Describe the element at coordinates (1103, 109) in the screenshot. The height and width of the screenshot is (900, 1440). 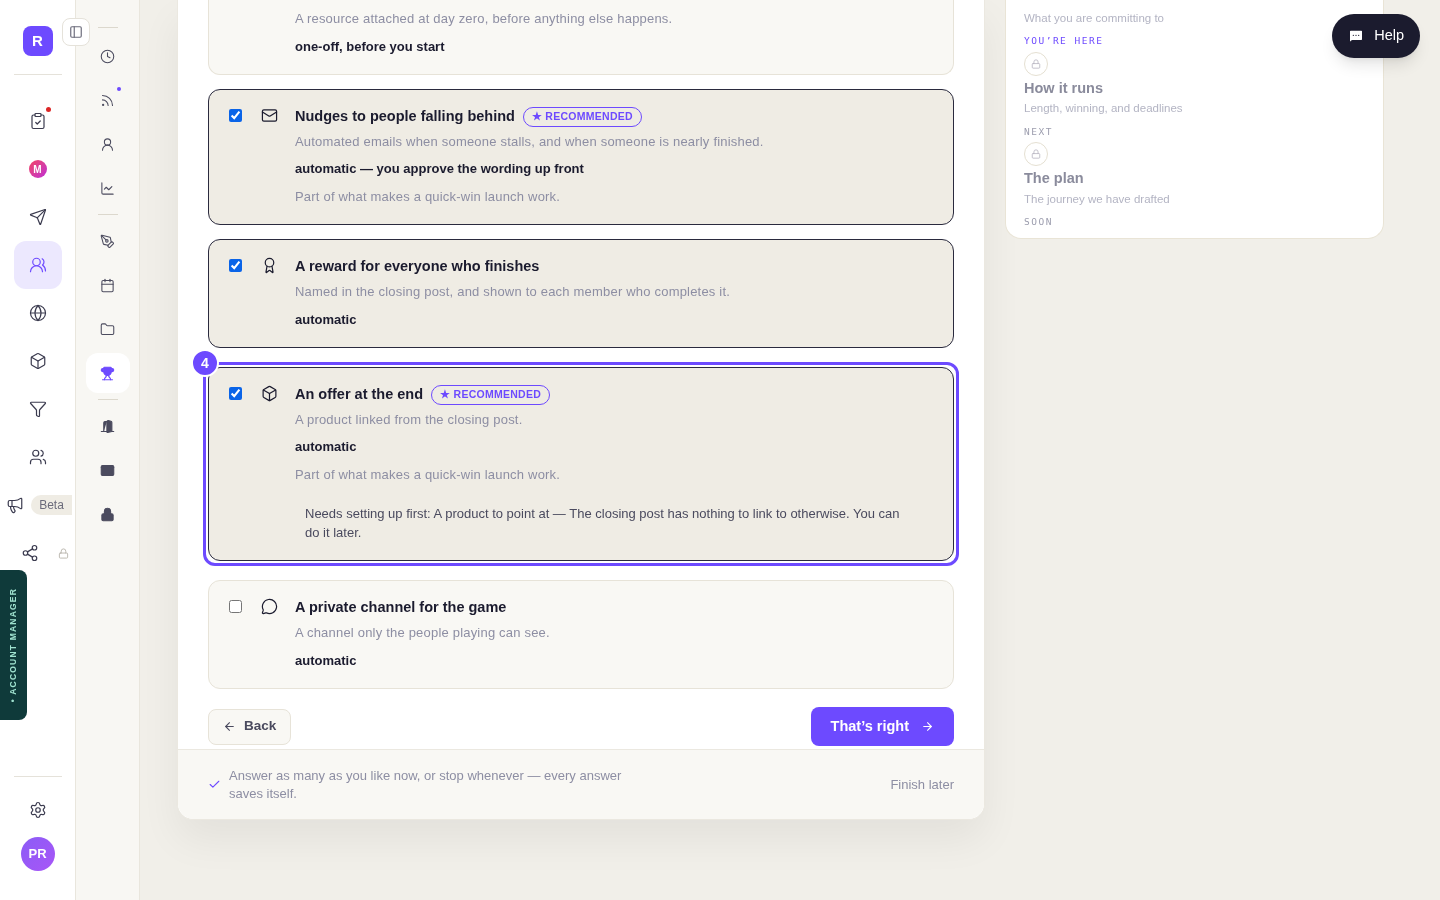
I see `step-subtitle: Length, winning, and deadlines` at that location.